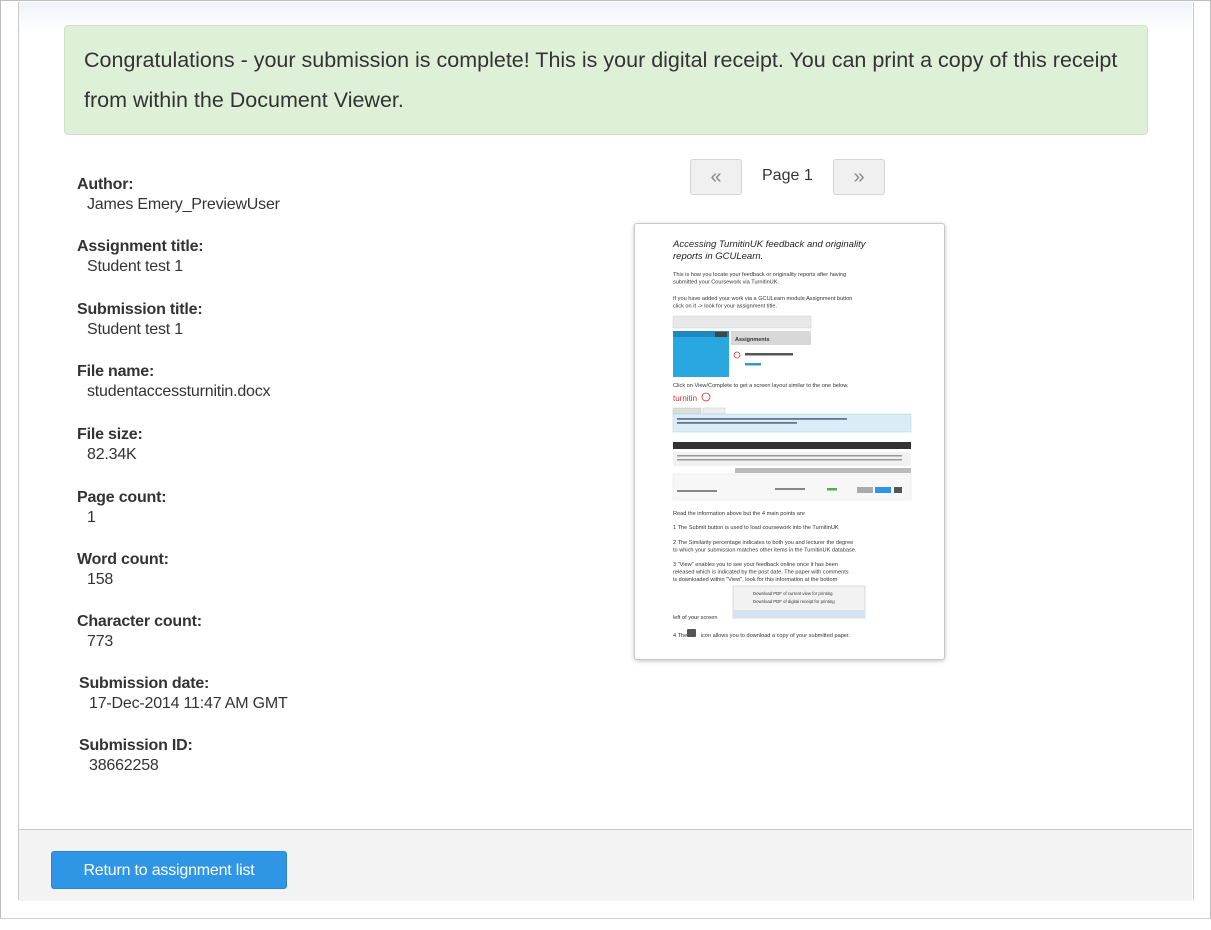 The image size is (1211, 930). I want to click on file-size-label: File size:, so click(110, 434).